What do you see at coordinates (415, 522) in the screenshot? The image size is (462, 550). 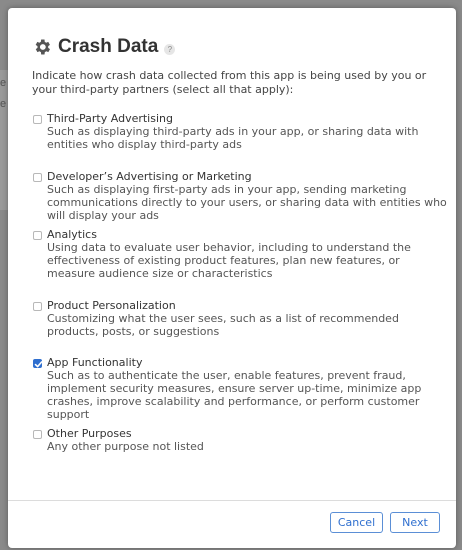 I see `next-button: Next` at bounding box center [415, 522].